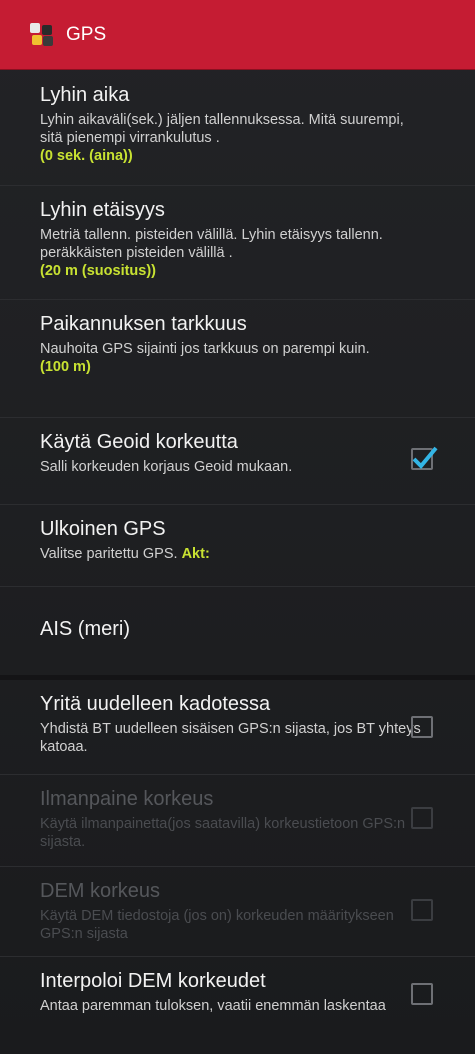 The width and height of the screenshot is (475, 1054). I want to click on pref-title: DEM korkeus, so click(100, 891).